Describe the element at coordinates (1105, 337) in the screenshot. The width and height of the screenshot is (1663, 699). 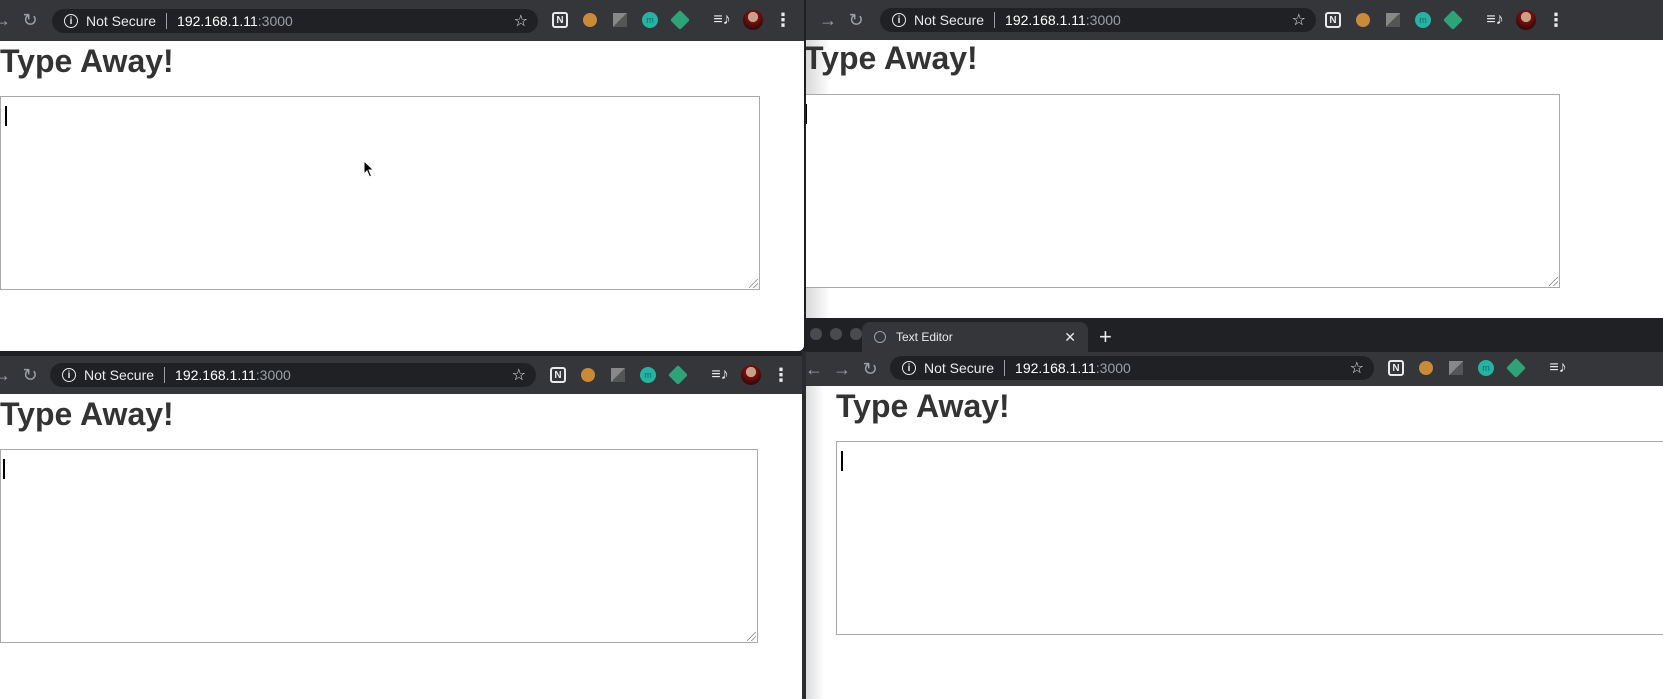
I see `new-tab-button: +` at that location.